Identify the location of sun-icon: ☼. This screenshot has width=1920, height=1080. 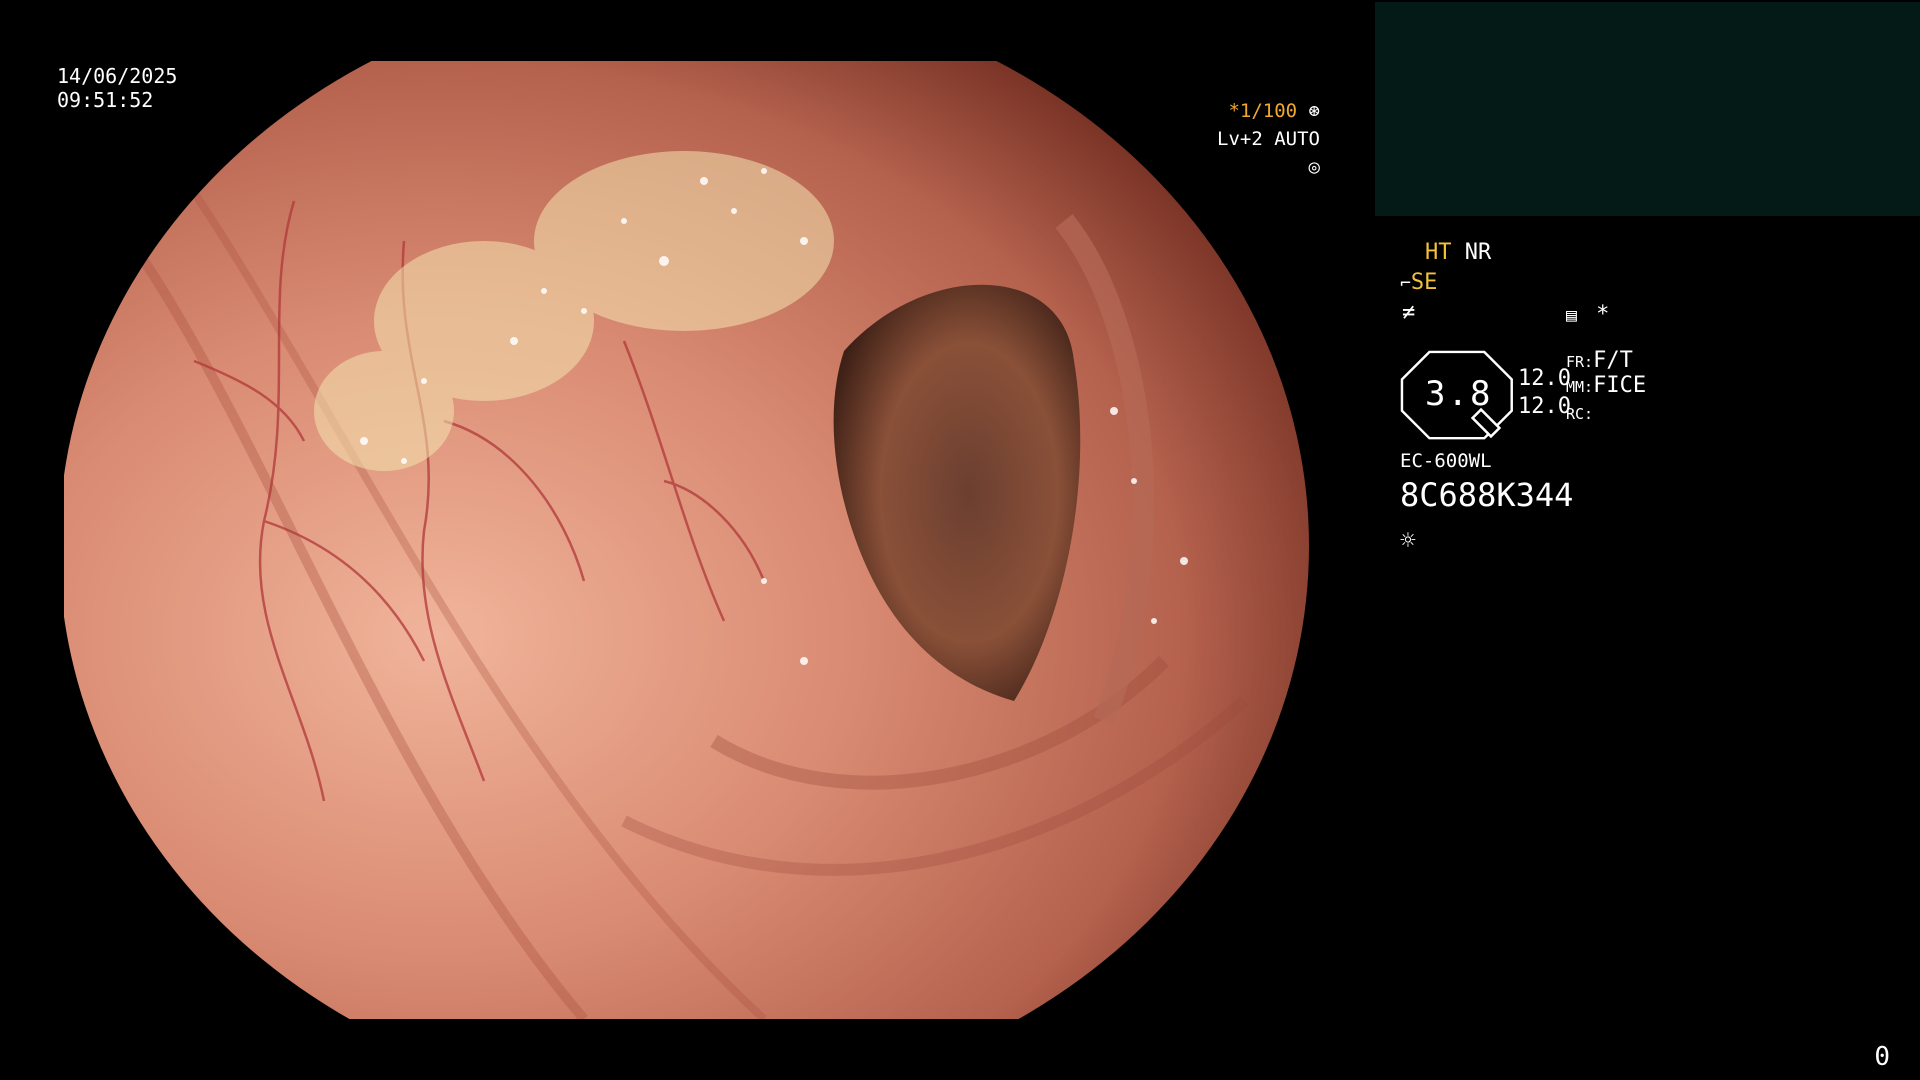
(1408, 541).